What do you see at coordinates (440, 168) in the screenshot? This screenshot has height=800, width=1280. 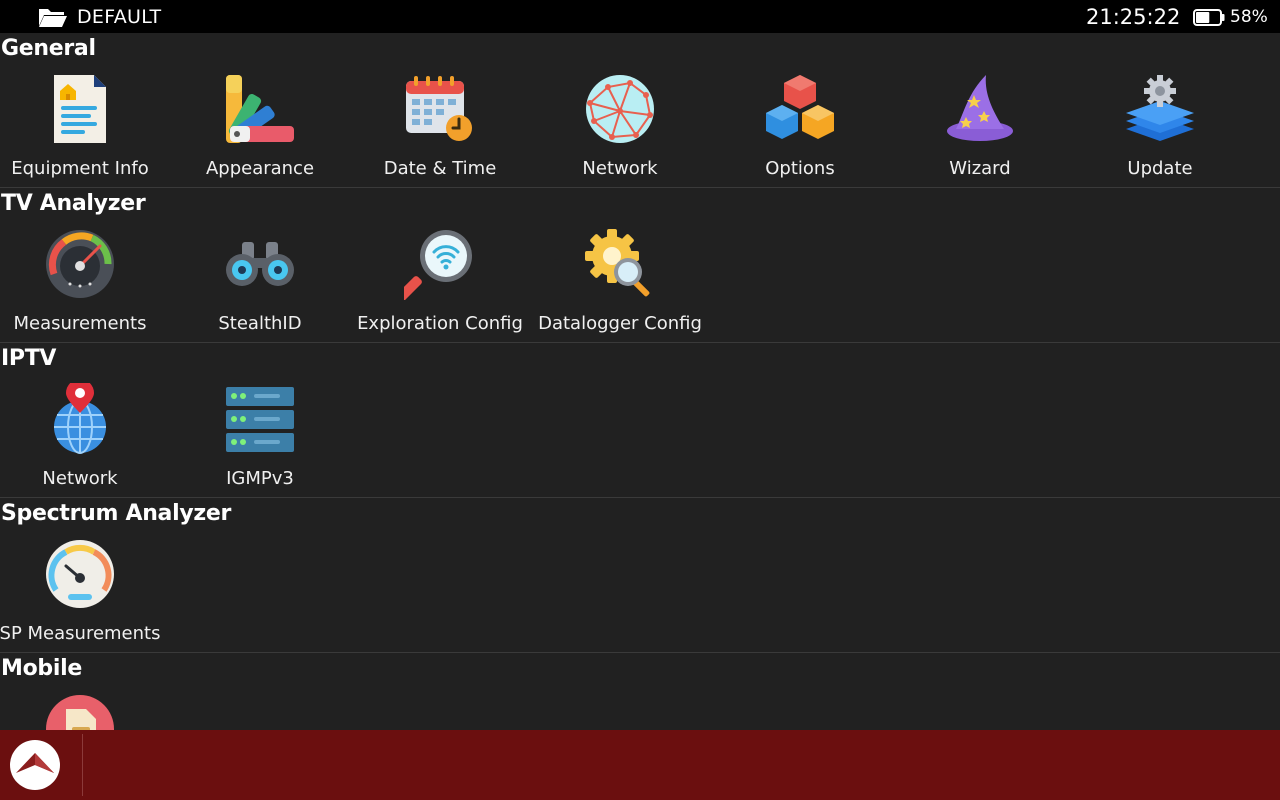 I see `tile-label: Date & Time` at bounding box center [440, 168].